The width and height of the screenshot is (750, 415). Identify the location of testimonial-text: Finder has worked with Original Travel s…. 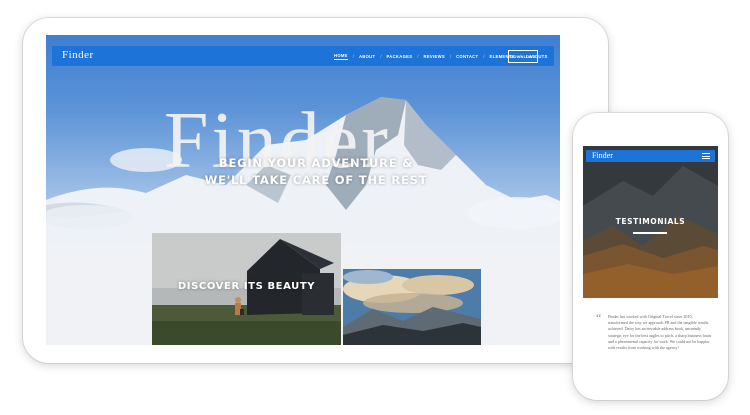
(659, 332).